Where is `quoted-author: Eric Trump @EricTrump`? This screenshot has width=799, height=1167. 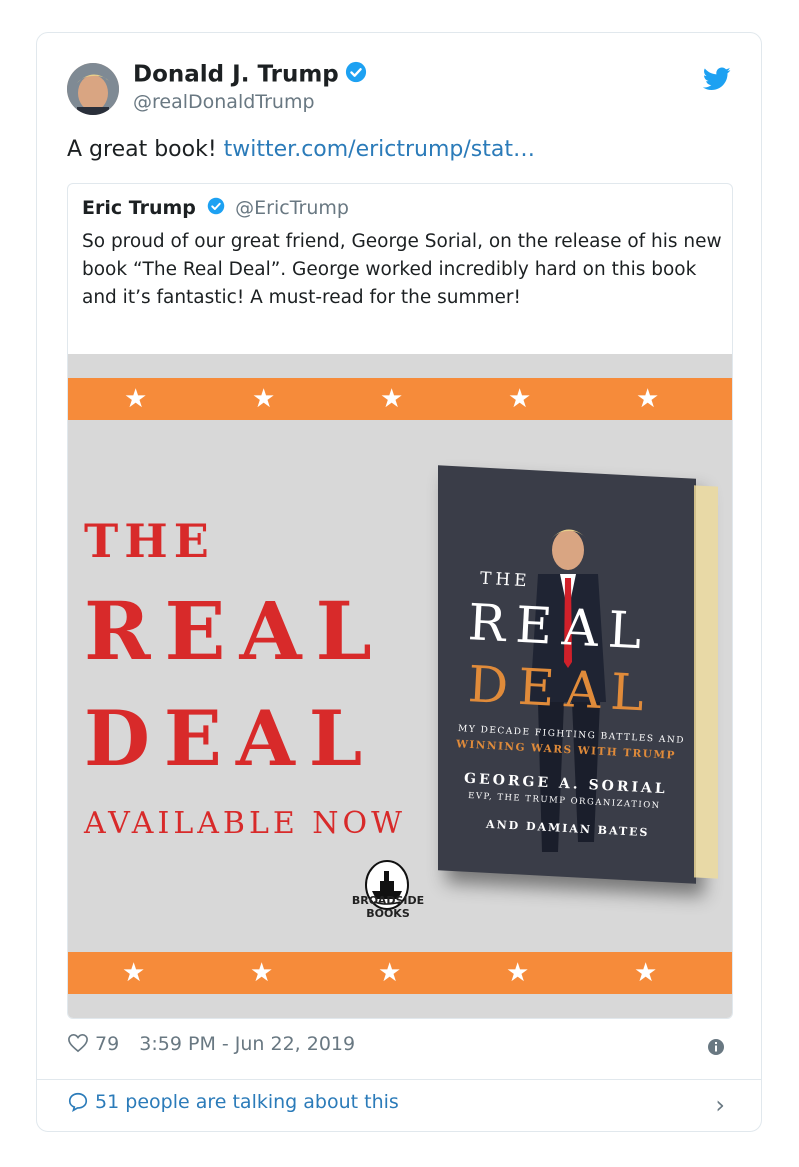 quoted-author: Eric Trump @EricTrump is located at coordinates (215, 208).